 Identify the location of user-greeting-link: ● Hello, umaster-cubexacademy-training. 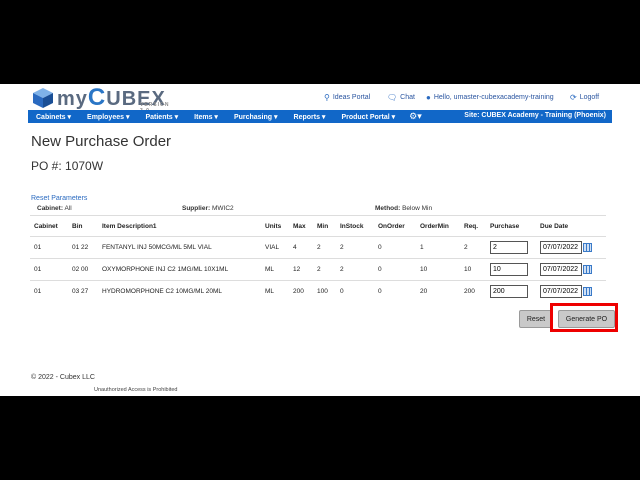
(490, 97).